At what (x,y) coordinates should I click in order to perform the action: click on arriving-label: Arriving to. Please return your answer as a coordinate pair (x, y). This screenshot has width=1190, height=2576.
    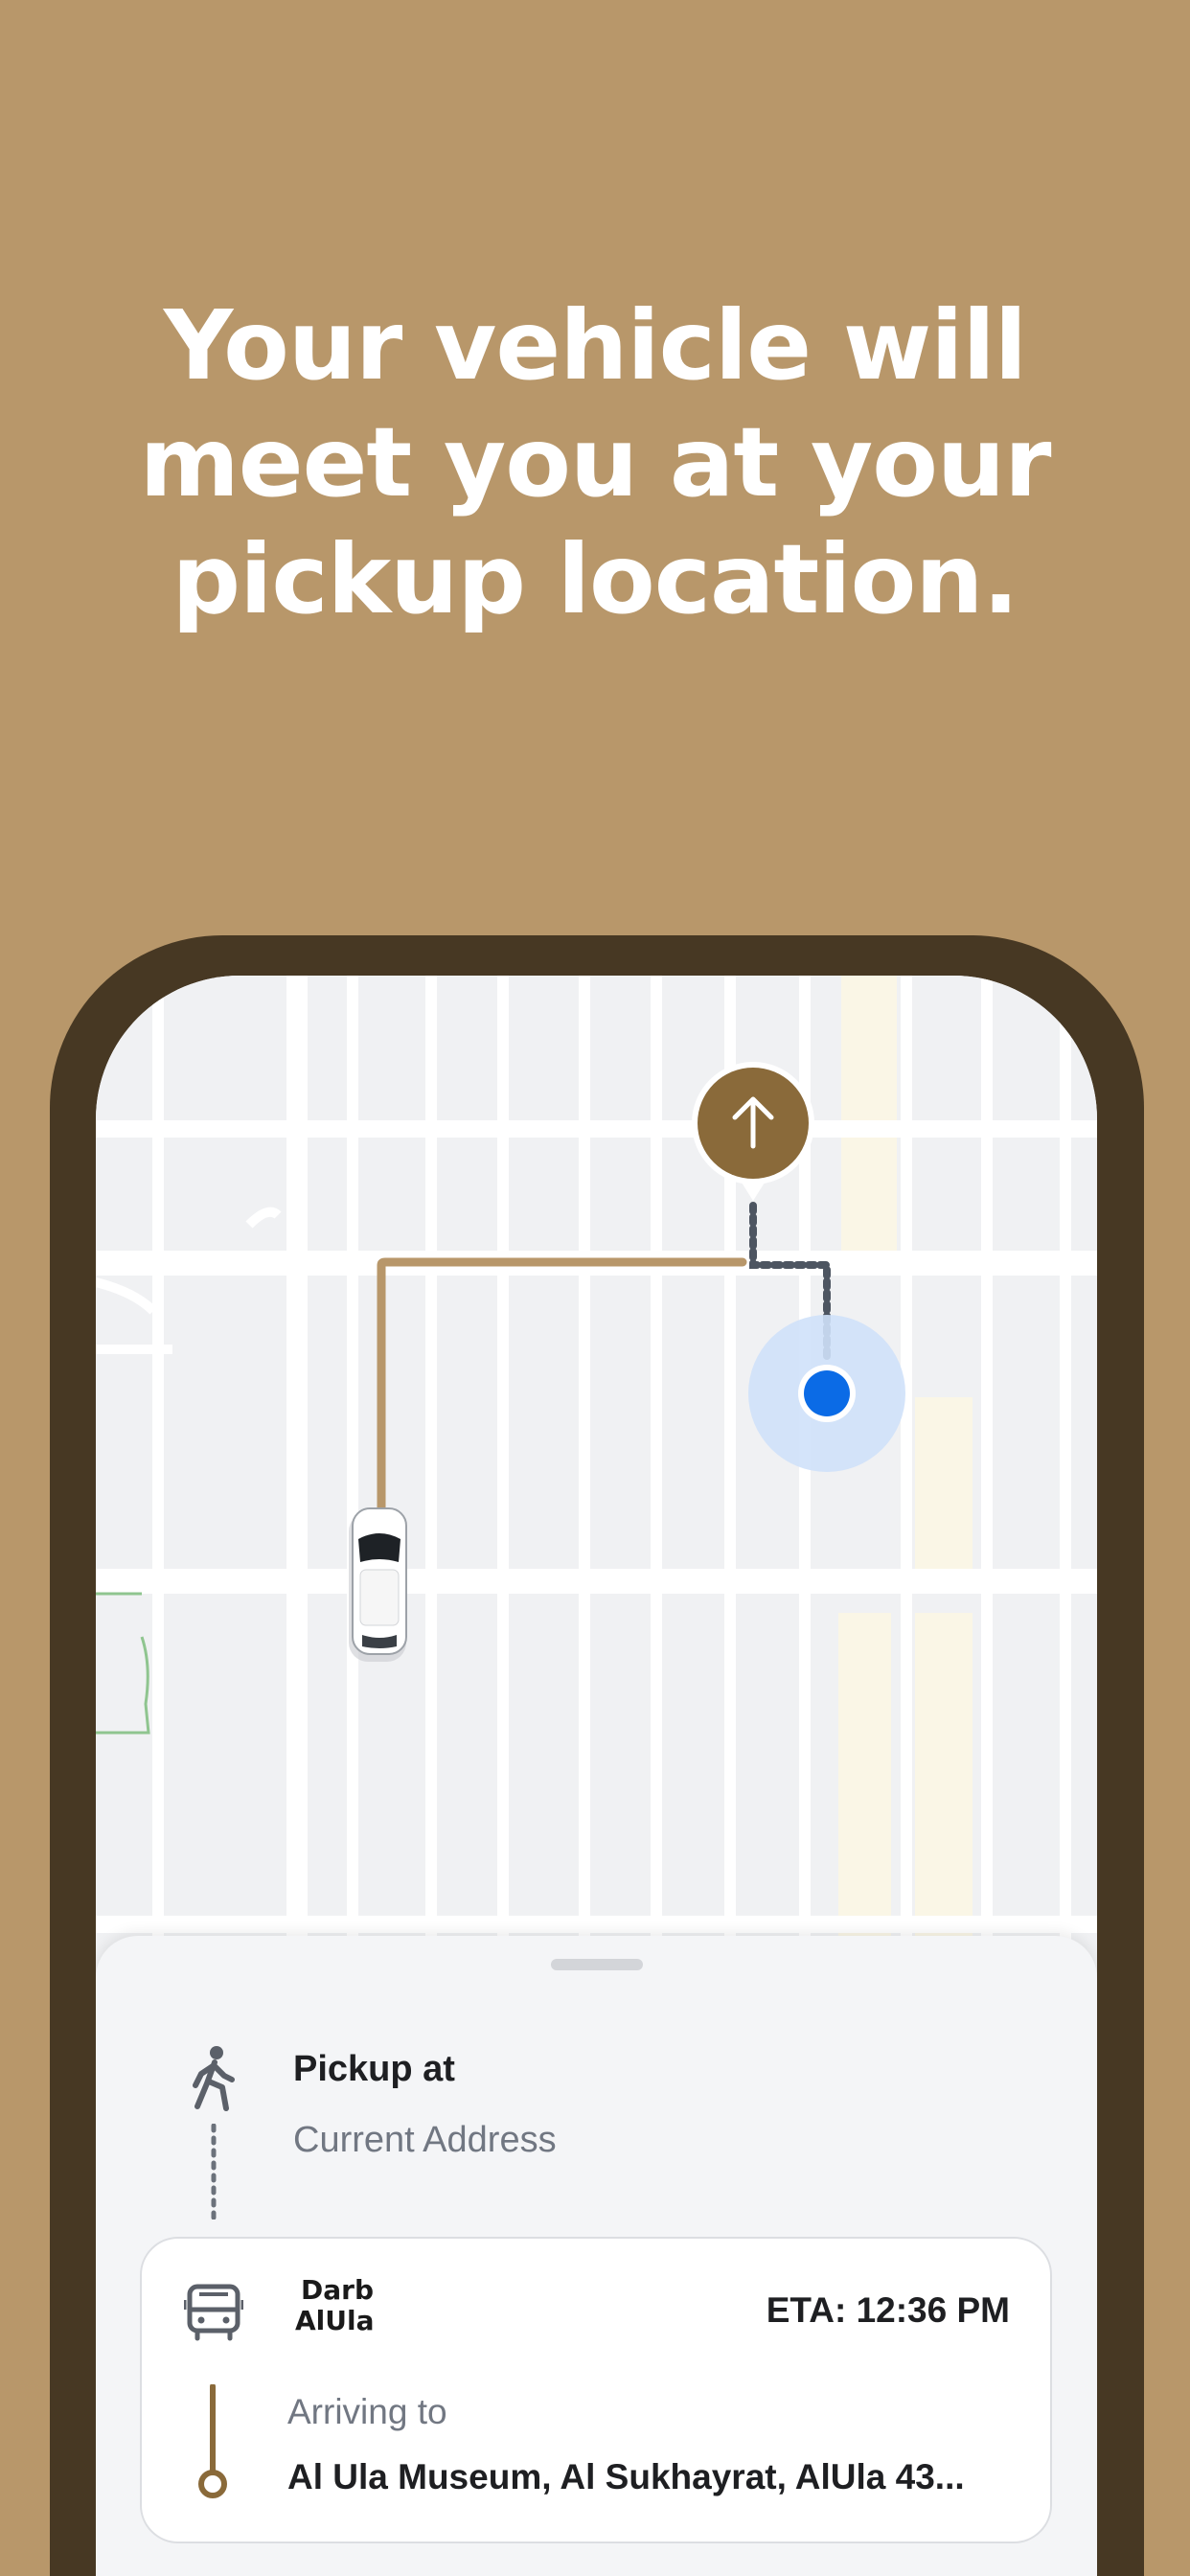
    Looking at the image, I should click on (367, 2411).